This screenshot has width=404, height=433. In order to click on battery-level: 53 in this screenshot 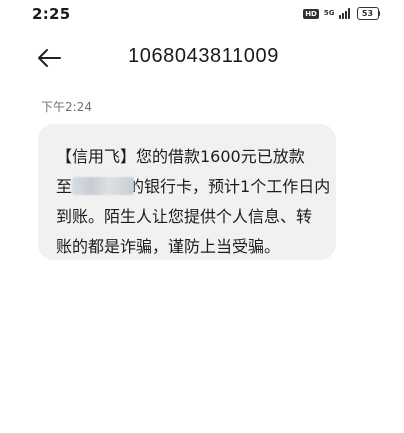, I will do `click(367, 13)`.